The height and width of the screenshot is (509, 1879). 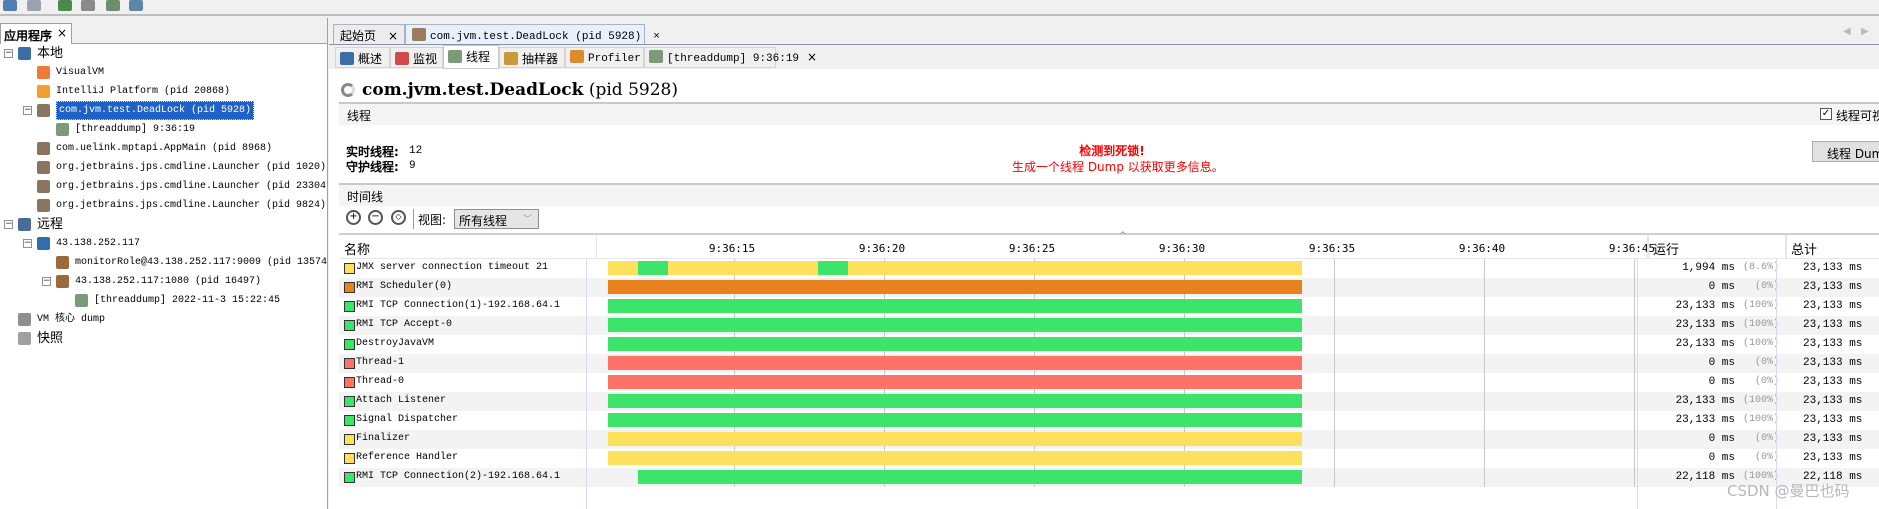 What do you see at coordinates (43, 167) in the screenshot?
I see `java-cup-icon` at bounding box center [43, 167].